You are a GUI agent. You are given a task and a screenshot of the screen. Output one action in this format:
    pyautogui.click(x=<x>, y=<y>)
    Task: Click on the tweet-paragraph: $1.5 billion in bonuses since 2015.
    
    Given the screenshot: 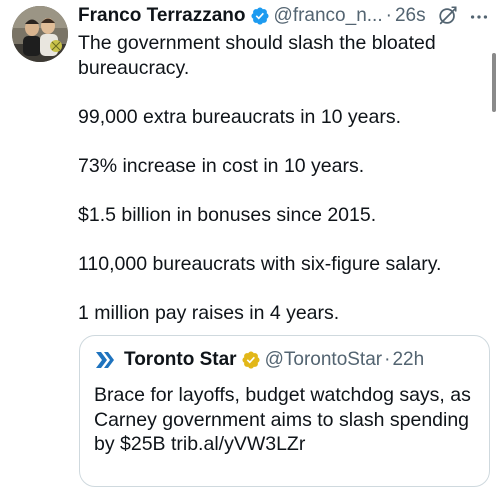 What is the action you would take?
    pyautogui.click(x=227, y=214)
    